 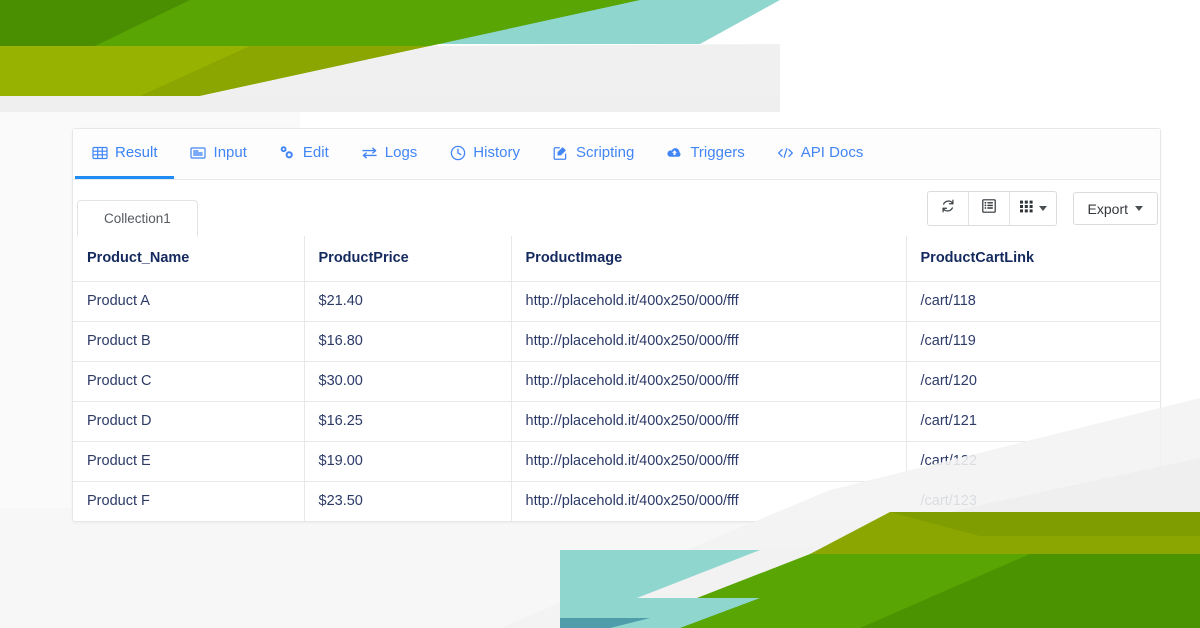 What do you see at coordinates (408, 258) in the screenshot?
I see `column-header-product-price: ProductPrice` at bounding box center [408, 258].